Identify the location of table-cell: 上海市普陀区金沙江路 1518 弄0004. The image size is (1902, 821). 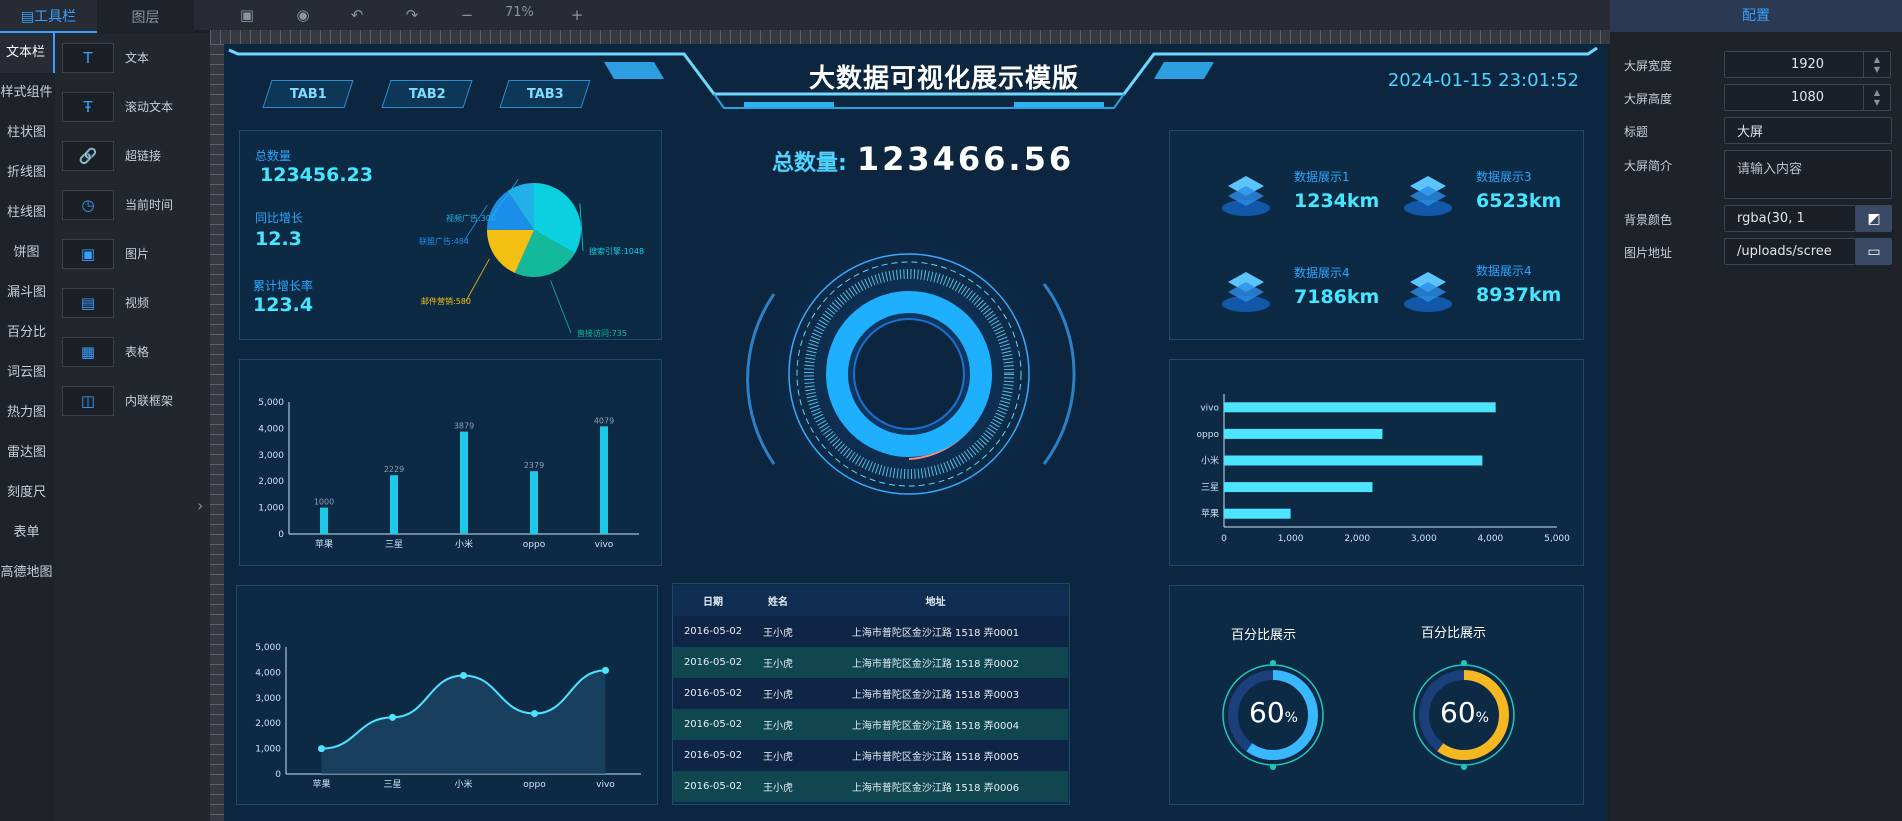
(935, 726).